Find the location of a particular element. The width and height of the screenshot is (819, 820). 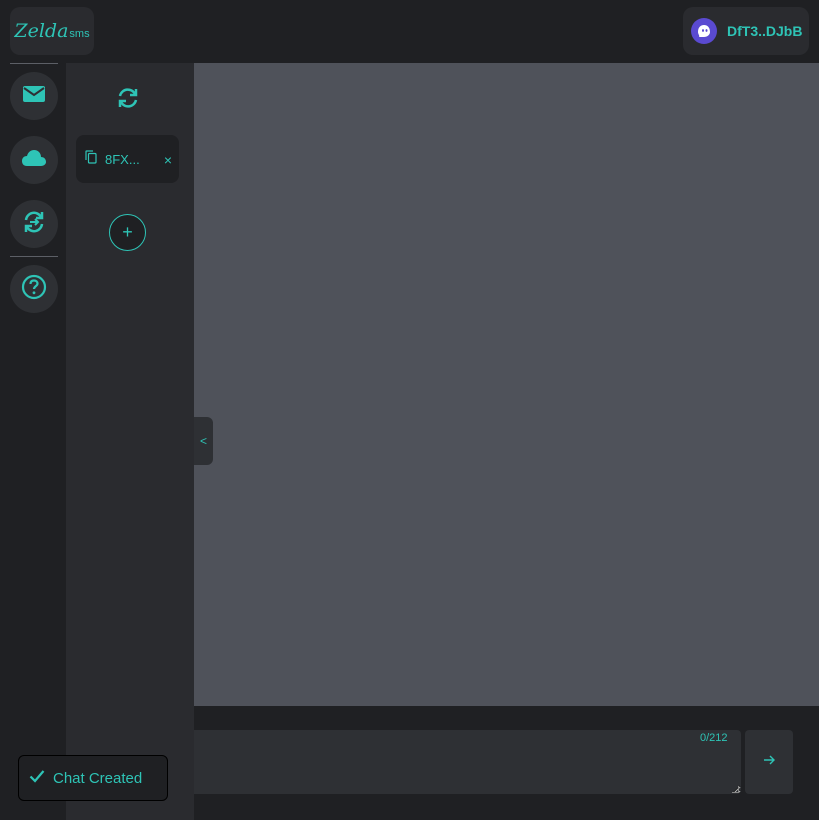

composer-bar: 0/212 is located at coordinates (506, 763).